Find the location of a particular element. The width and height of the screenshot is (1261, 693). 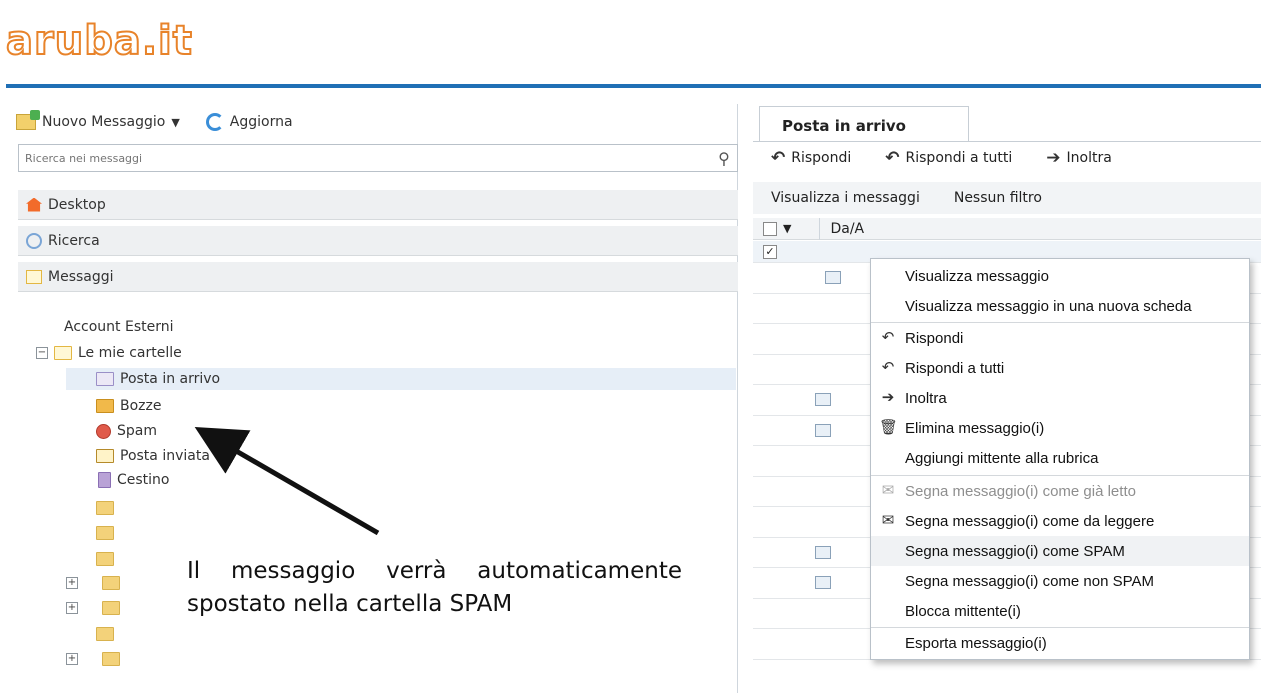

forwarded-mail-icon is located at coordinates (833, 278).